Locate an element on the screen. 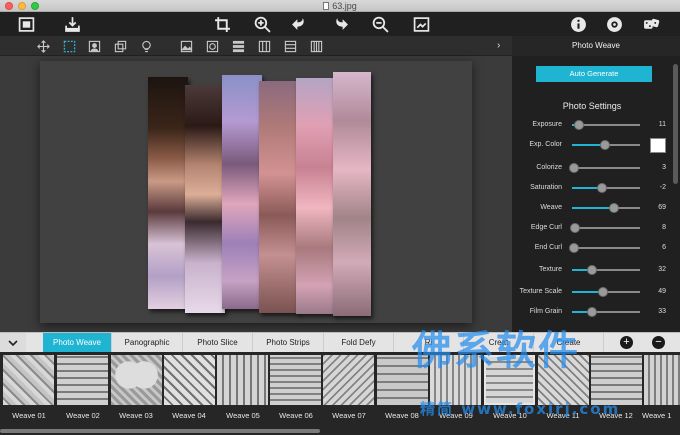 This screenshot has width=680, height=435. setting-texture-scale: Texture Scale 49 is located at coordinates (596, 292).